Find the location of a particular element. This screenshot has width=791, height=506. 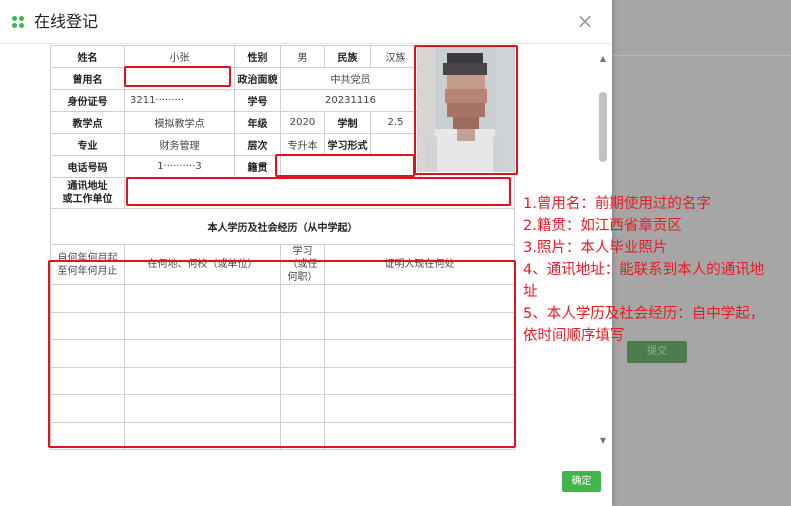

ethnicity-value: 汉族 is located at coordinates (395, 56).